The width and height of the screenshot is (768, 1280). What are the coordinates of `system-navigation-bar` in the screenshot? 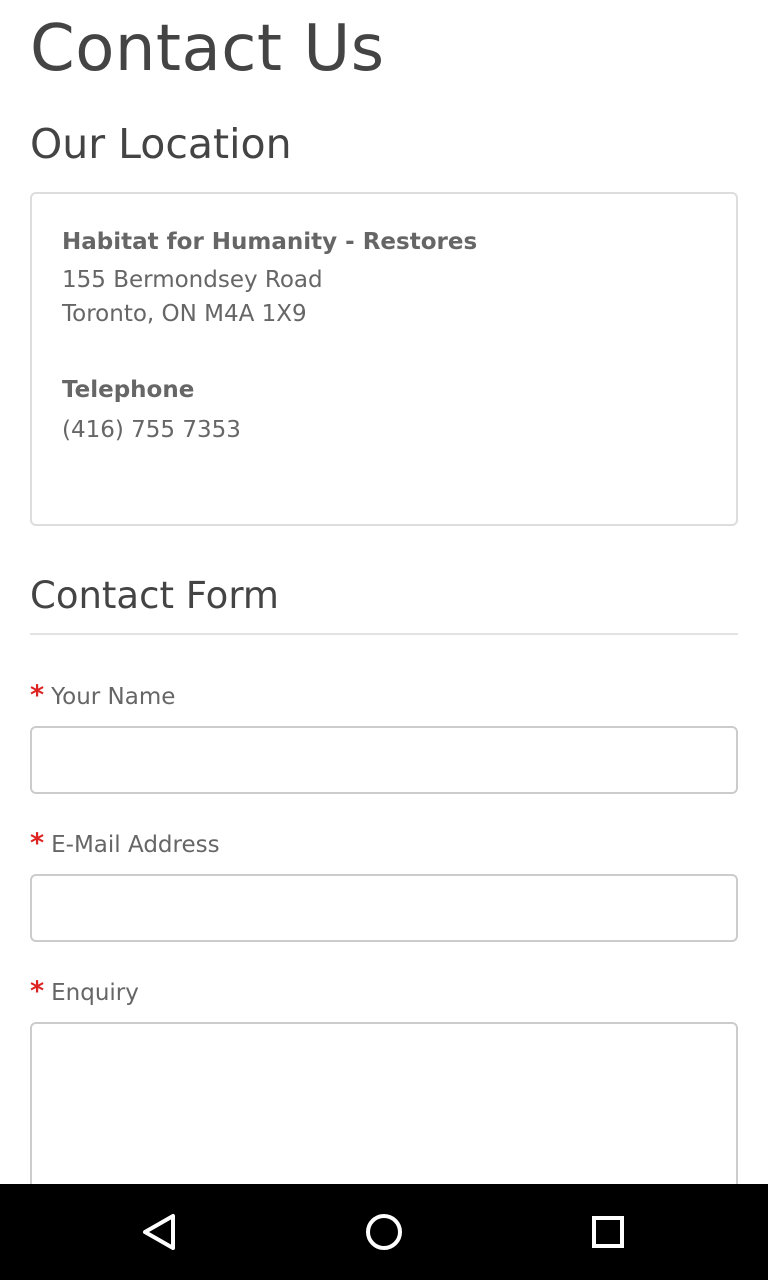 It's located at (384, 1232).